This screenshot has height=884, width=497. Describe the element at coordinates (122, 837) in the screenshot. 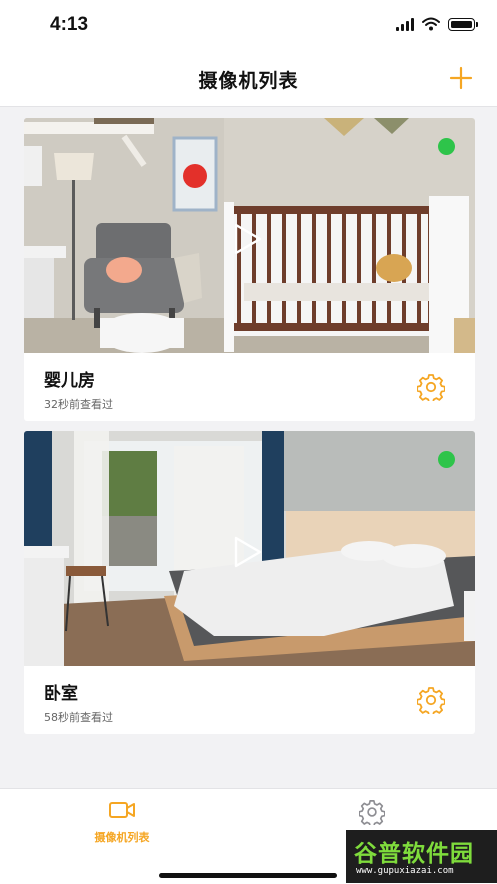

I see `tab-label: 摄像机列表` at that location.